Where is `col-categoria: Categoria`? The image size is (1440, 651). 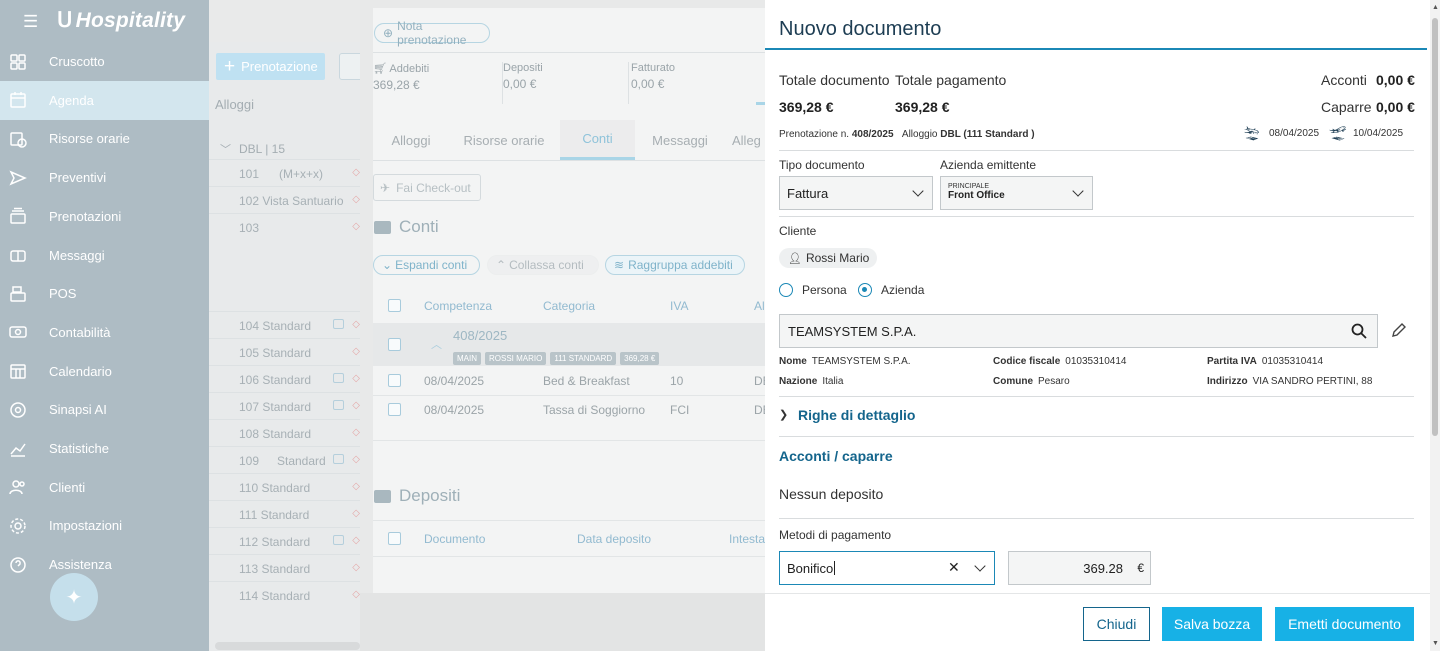 col-categoria: Categoria is located at coordinates (569, 306).